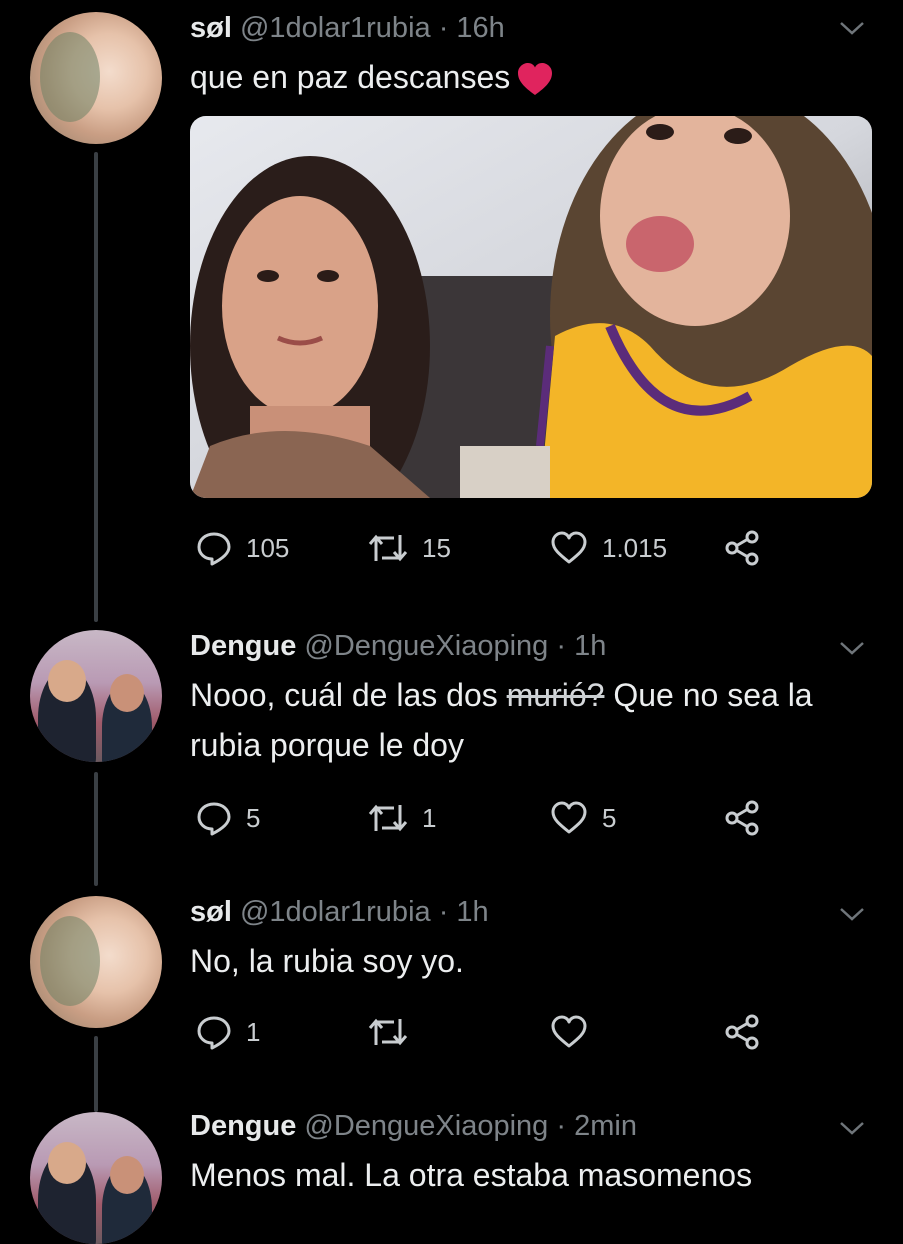 This screenshot has width=903, height=1244. I want to click on tweet-text: que en paz descanses, so click(530, 77).